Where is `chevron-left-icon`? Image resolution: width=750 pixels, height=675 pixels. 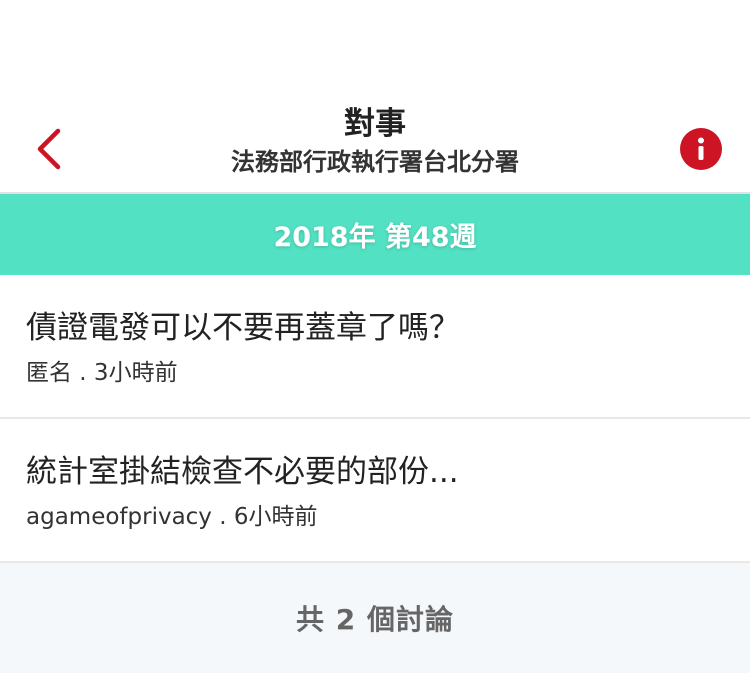 chevron-left-icon is located at coordinates (49, 149).